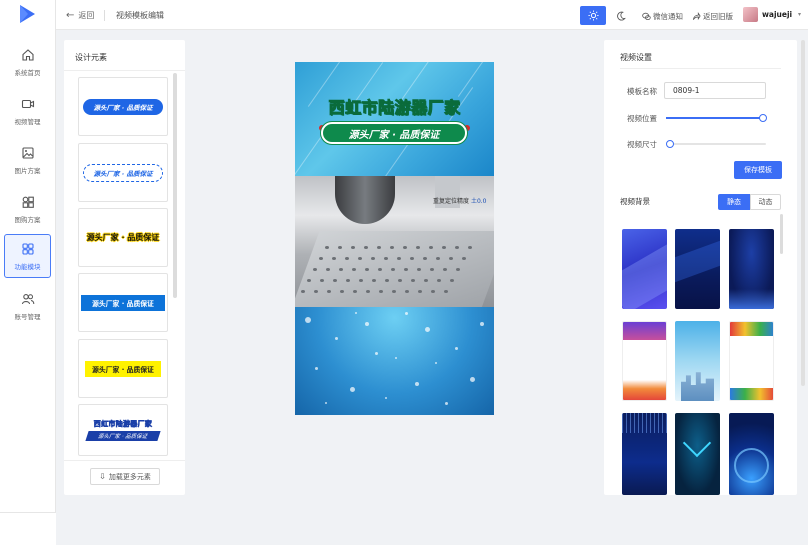 This screenshot has height=545, width=808. I want to click on save-template-button: 保存模板, so click(758, 170).